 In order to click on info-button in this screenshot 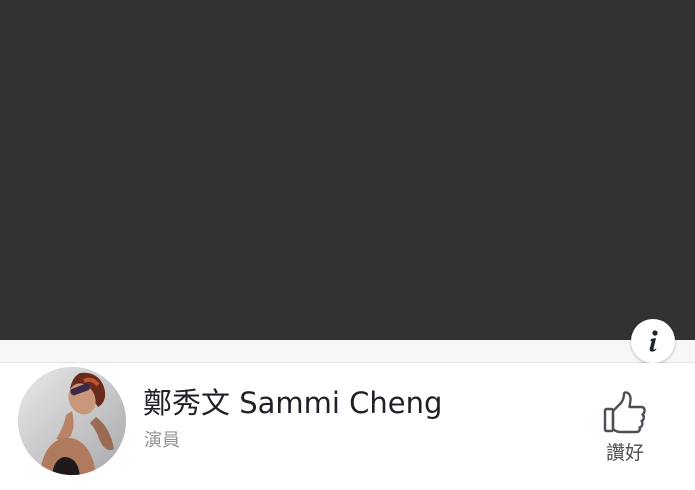, I will do `click(653, 341)`.